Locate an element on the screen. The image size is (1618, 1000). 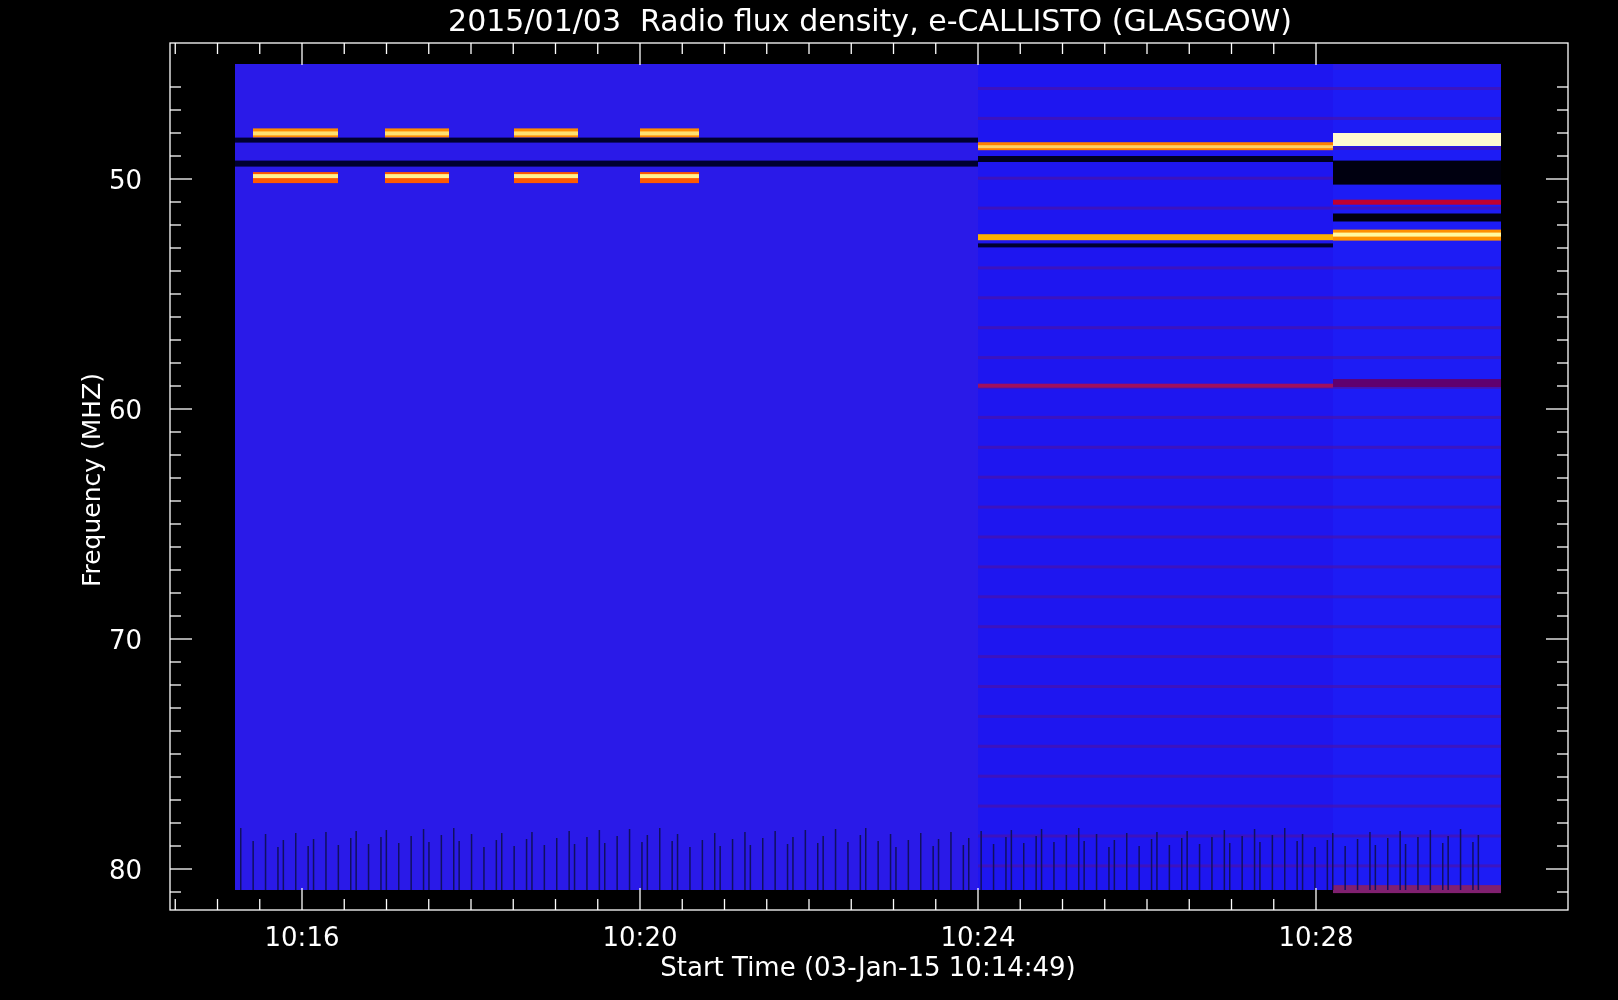
x-tick-label: 10:16 is located at coordinates (302, 937).